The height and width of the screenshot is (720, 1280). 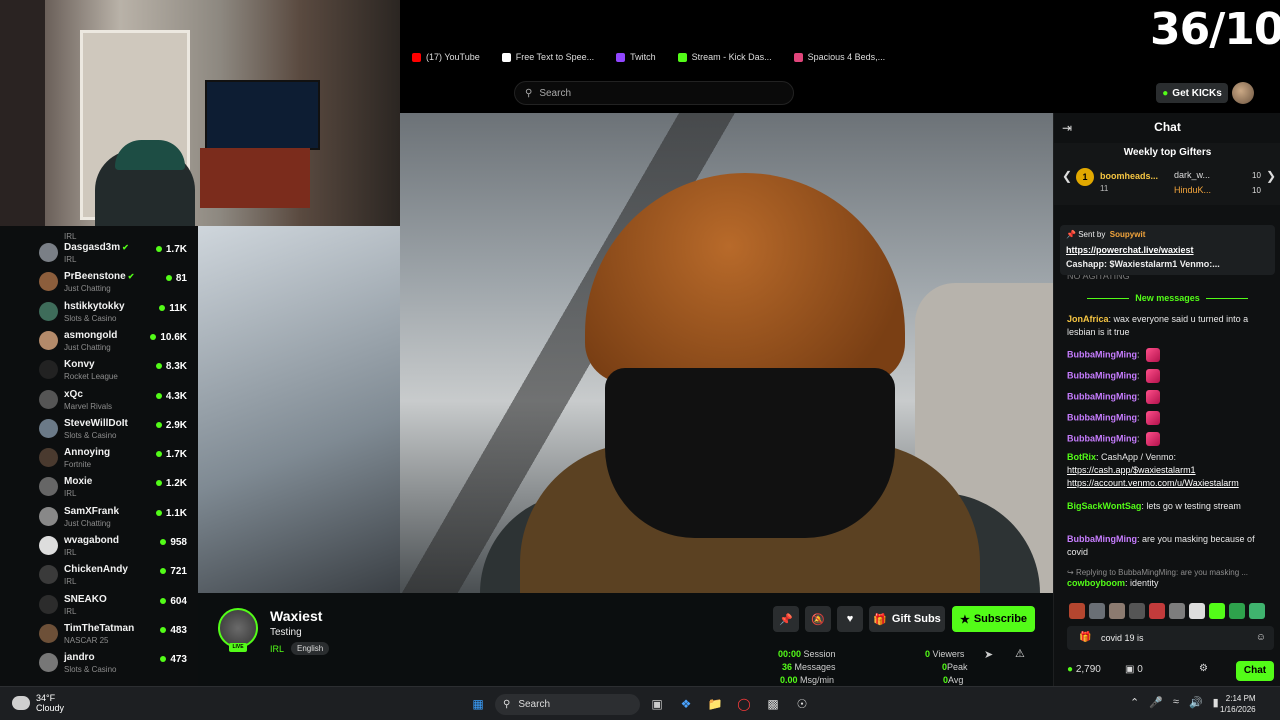 What do you see at coordinates (850, 619) in the screenshot?
I see `follow-button: ♥` at bounding box center [850, 619].